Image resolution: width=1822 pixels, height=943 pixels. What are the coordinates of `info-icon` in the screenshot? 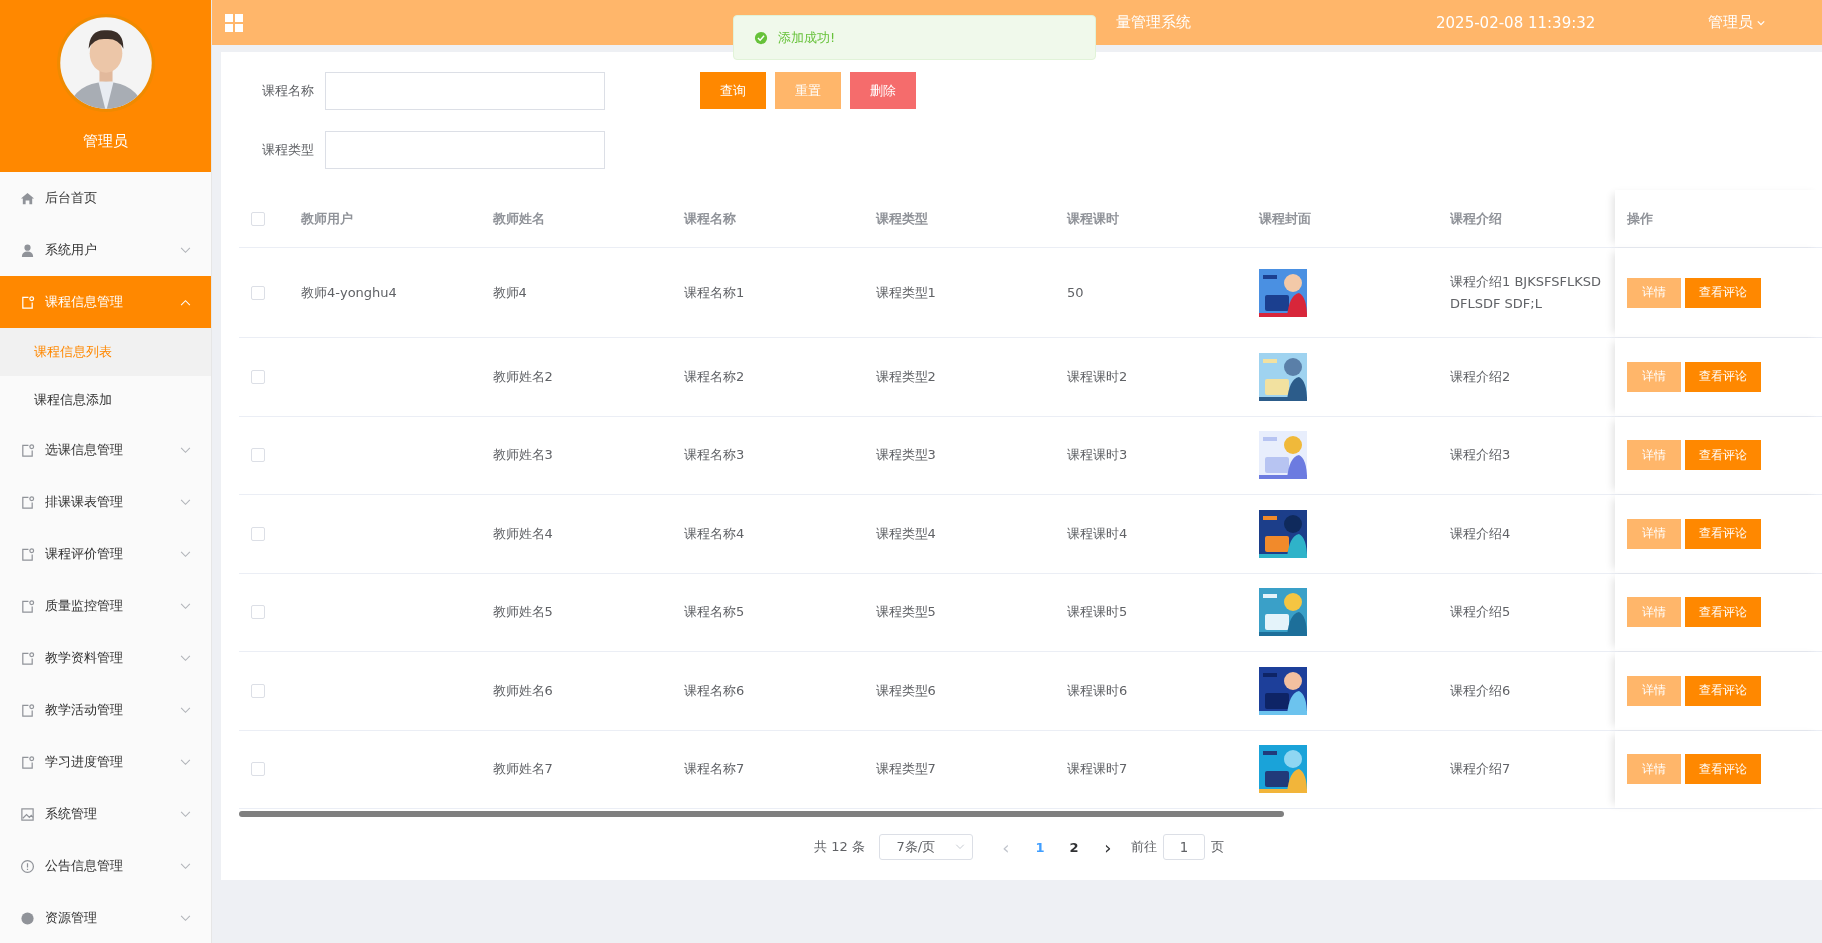 It's located at (27, 866).